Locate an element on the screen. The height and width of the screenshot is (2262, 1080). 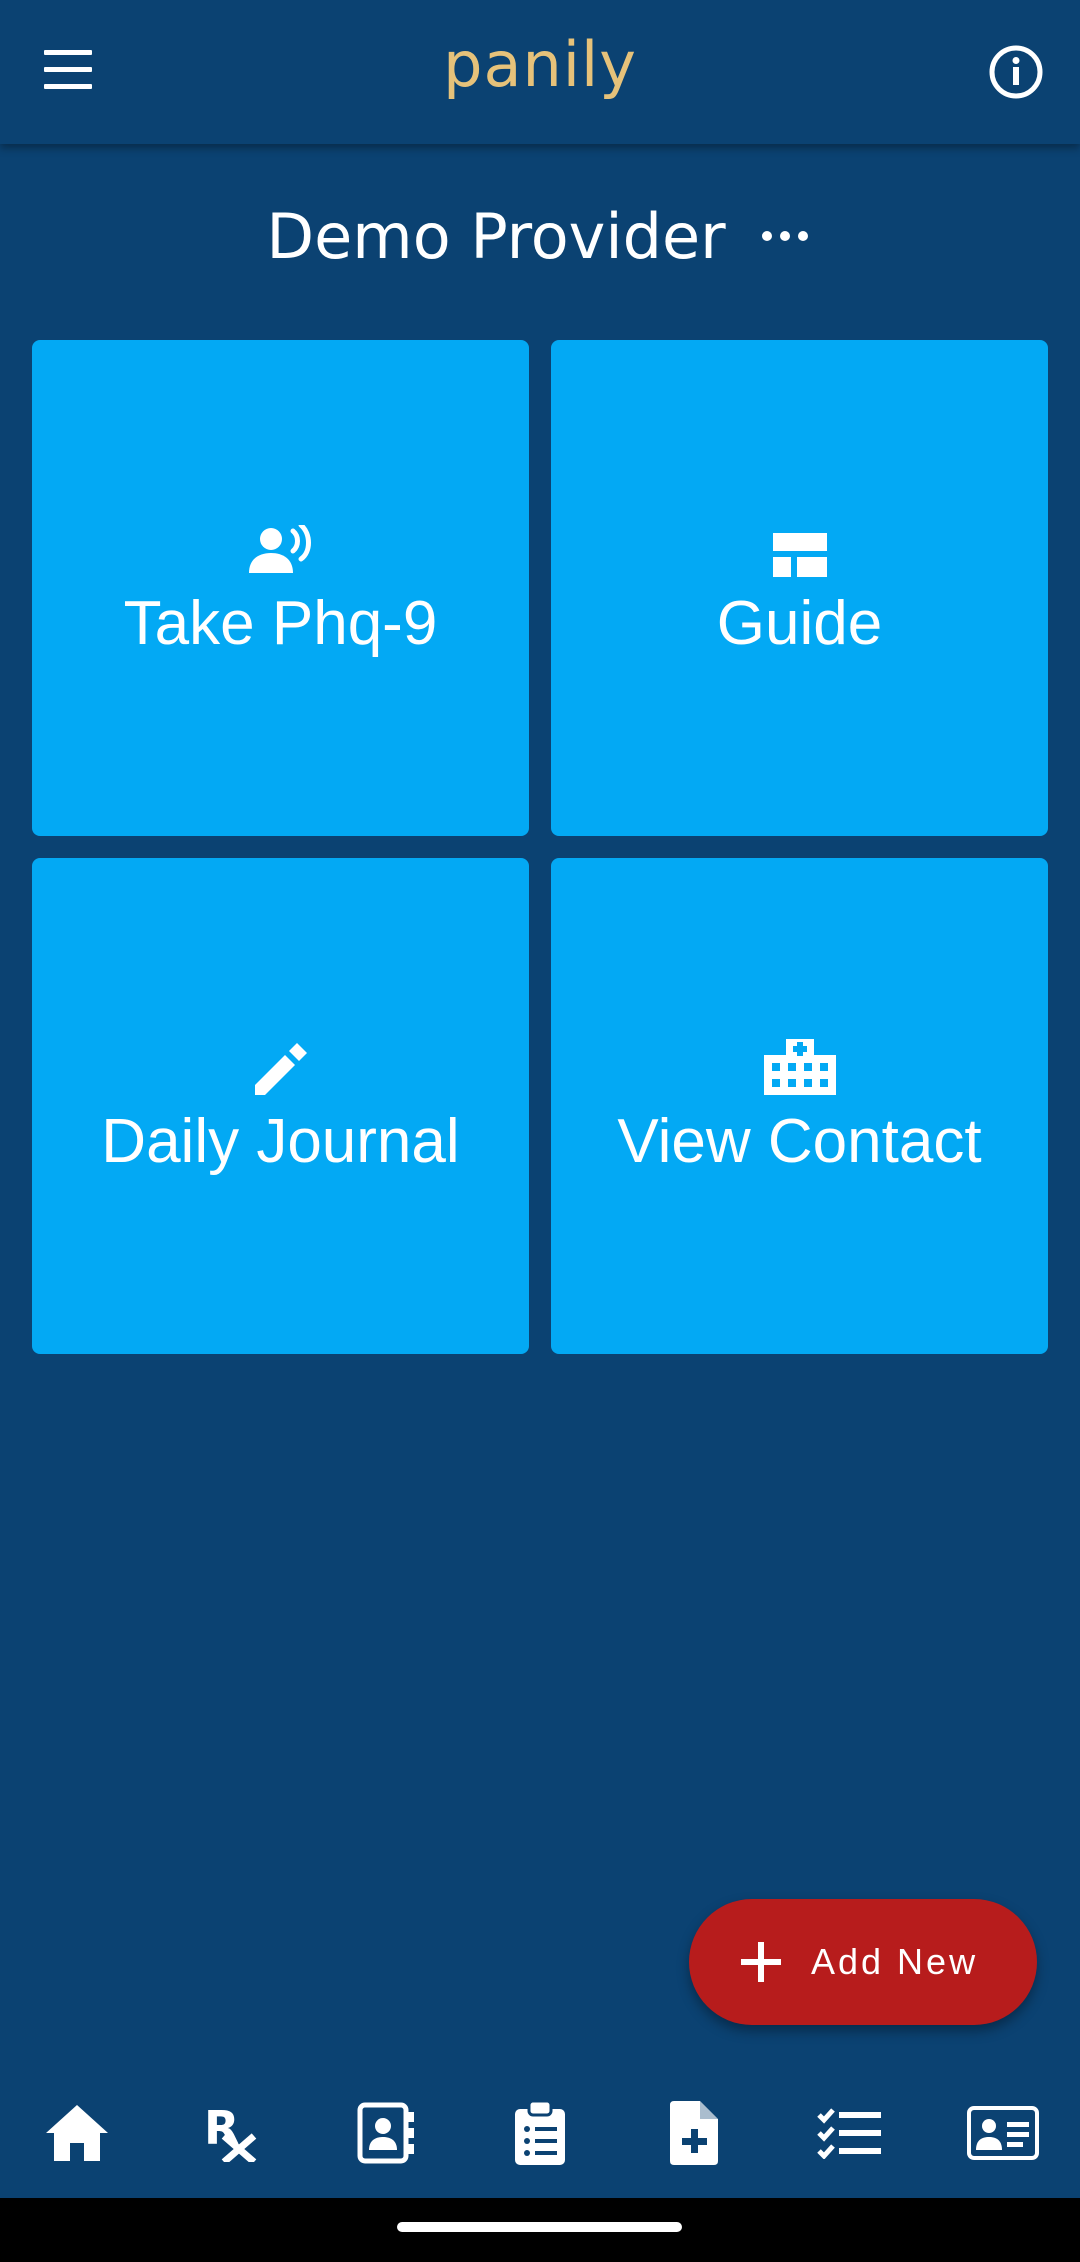
clipboard-list-icon is located at coordinates (539, 2133).